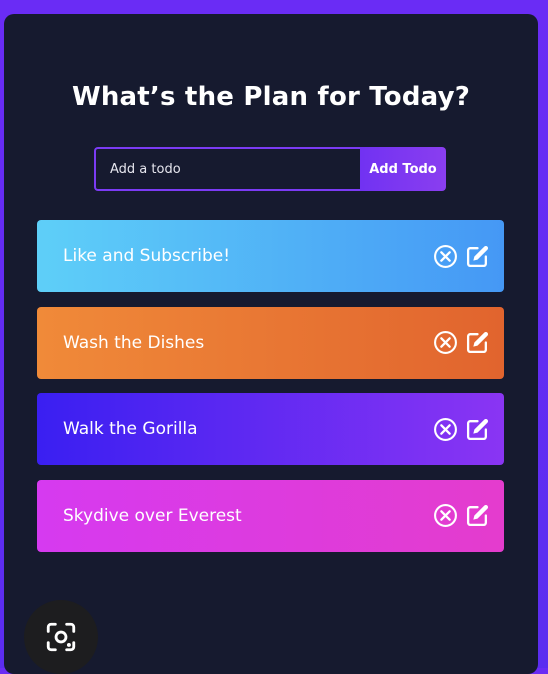 The width and height of the screenshot is (548, 674). I want to click on todo-item: Skydive over Everest, so click(270, 515).